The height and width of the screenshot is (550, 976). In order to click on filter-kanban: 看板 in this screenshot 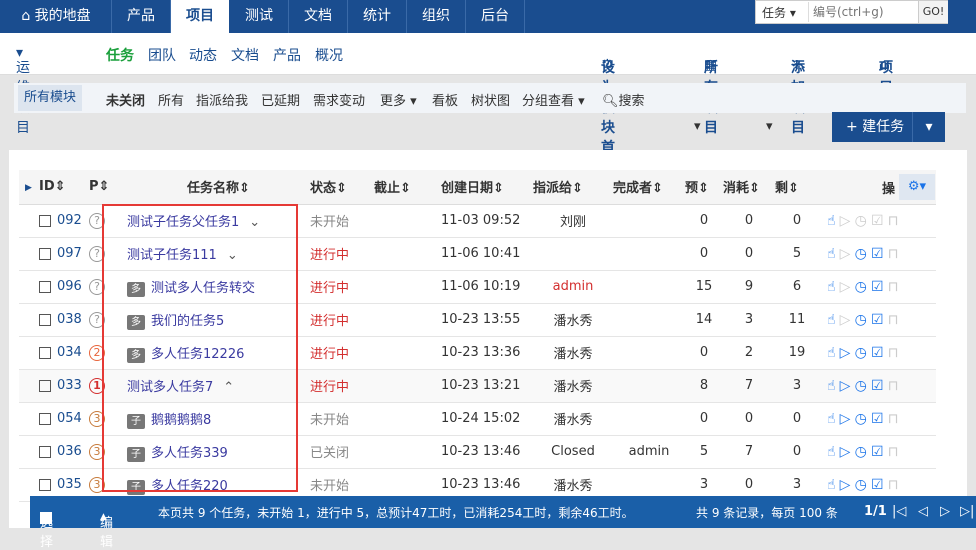, I will do `click(445, 99)`.